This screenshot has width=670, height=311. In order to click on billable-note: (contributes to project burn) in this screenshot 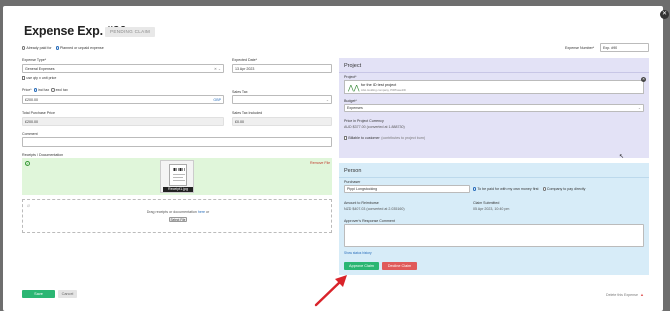, I will do `click(403, 138)`.